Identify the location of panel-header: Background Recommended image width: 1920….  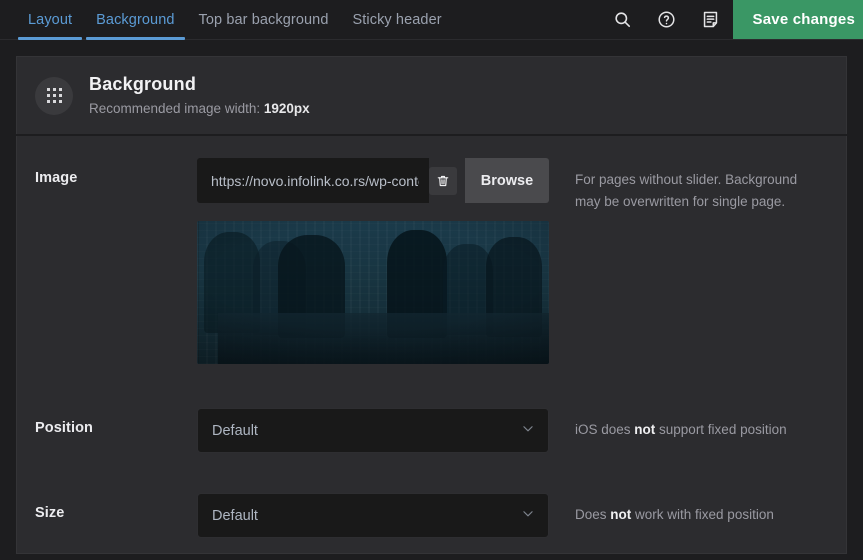
(431, 95).